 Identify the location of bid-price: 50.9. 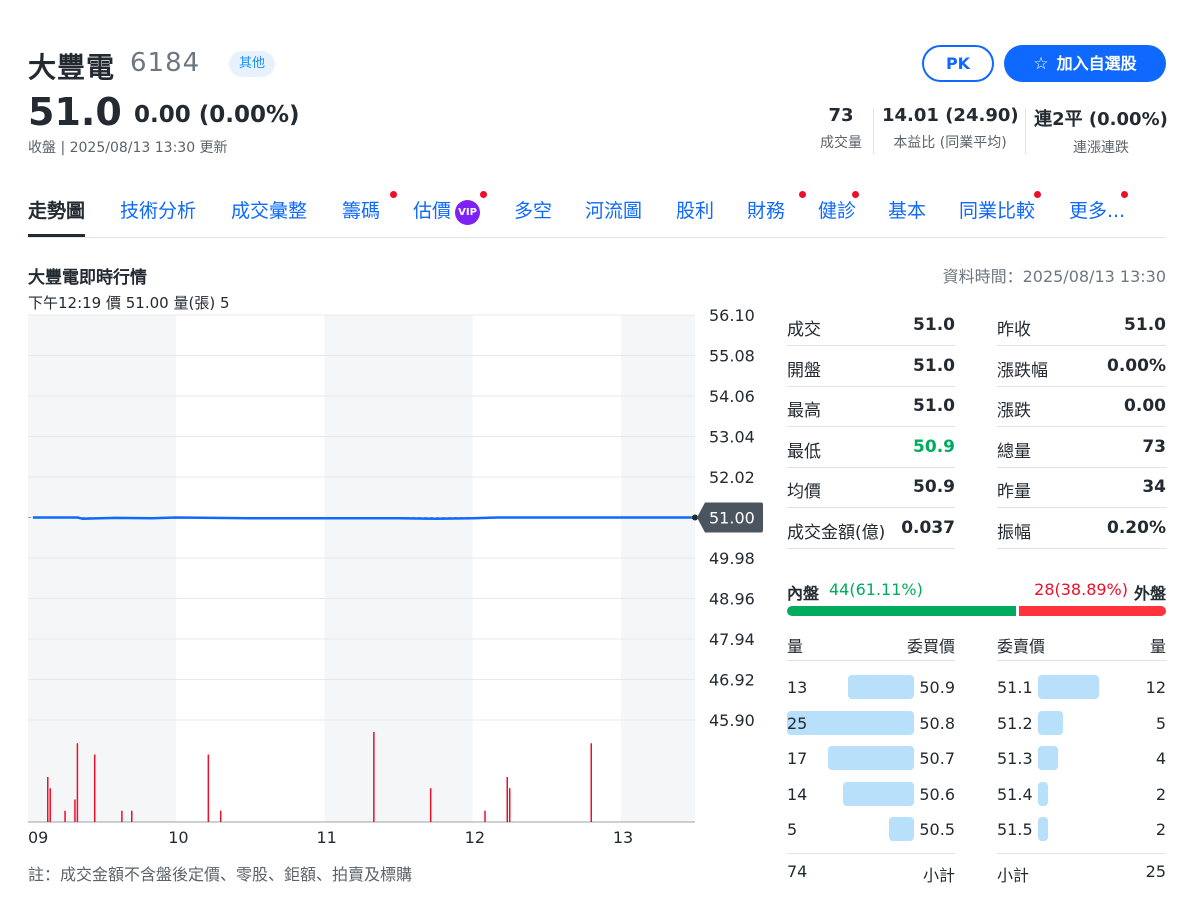
(937, 687).